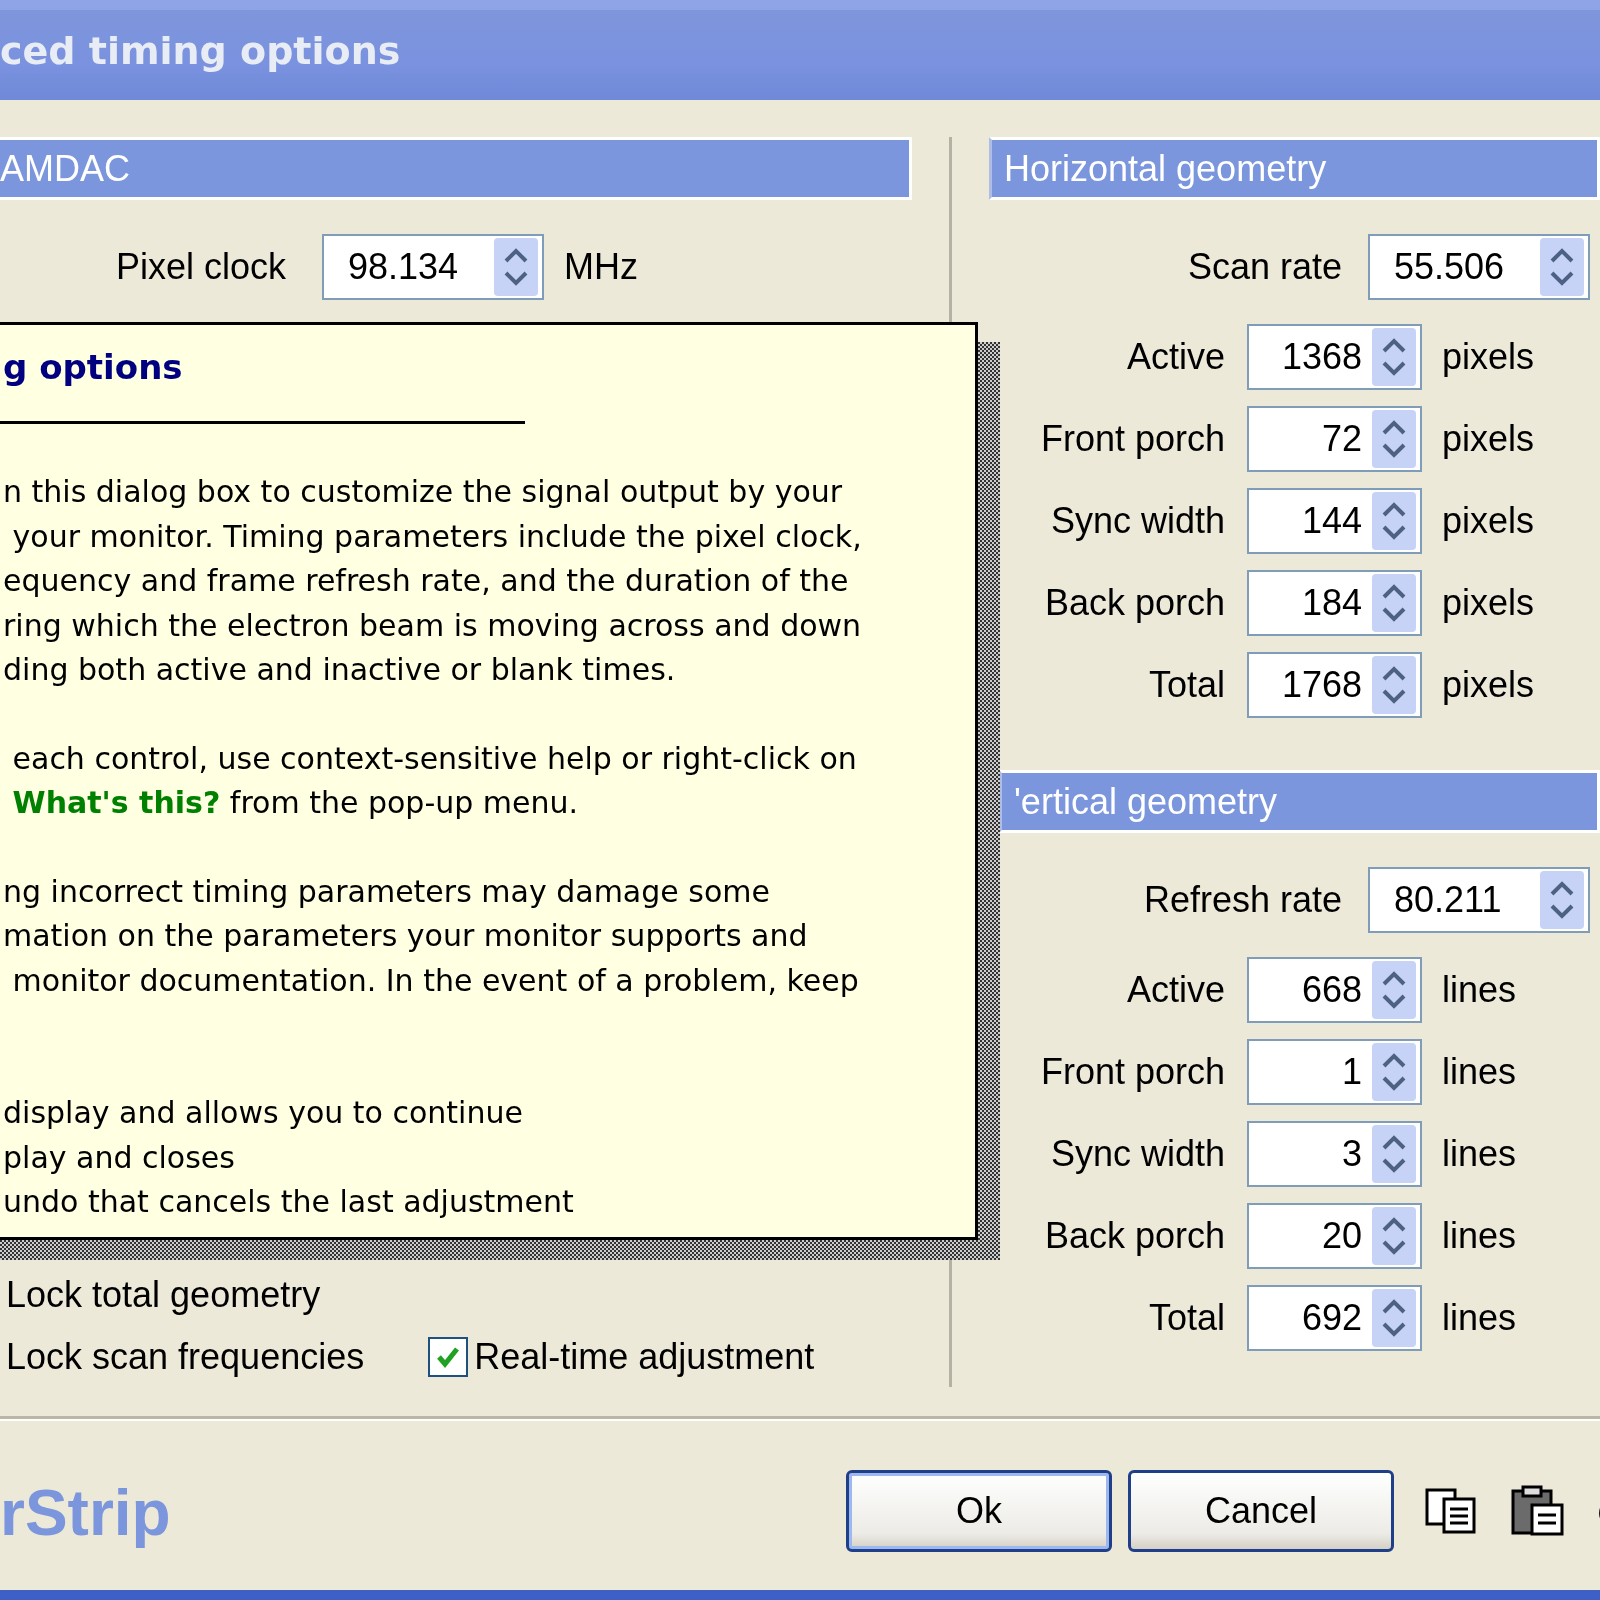 The height and width of the screenshot is (1600, 1600). I want to click on spin-field: 1368, so click(1334, 357).